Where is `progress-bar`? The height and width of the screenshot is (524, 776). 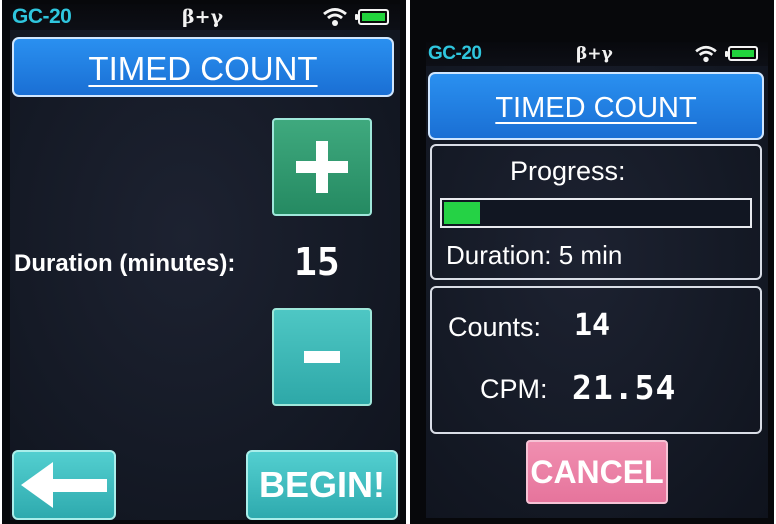 progress-bar is located at coordinates (596, 213).